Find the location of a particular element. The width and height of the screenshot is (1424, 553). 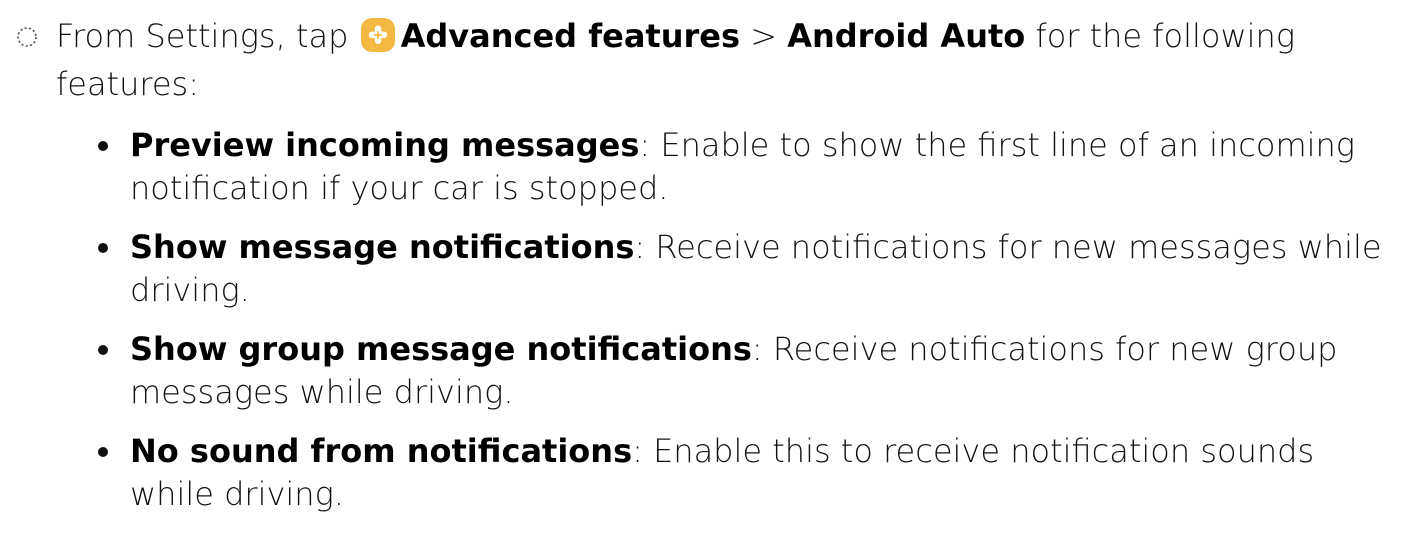

menu-item-android-auto: Android Auto is located at coordinates (906, 36).